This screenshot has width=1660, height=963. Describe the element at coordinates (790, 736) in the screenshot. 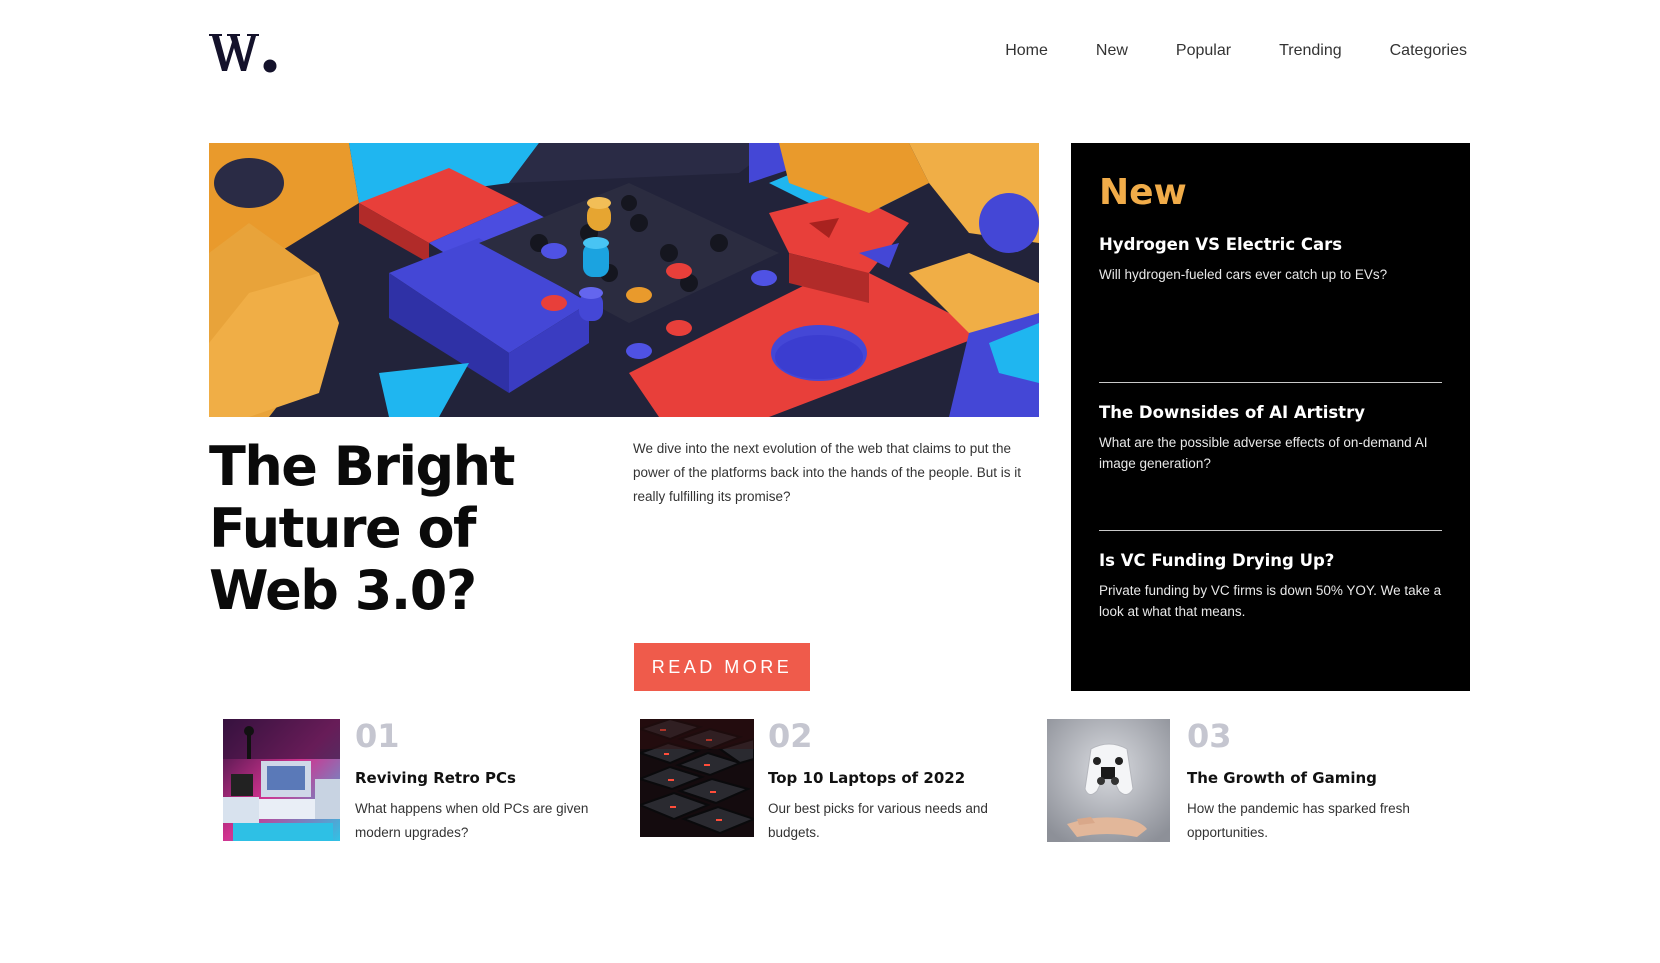

I see `article-number: 02` at that location.